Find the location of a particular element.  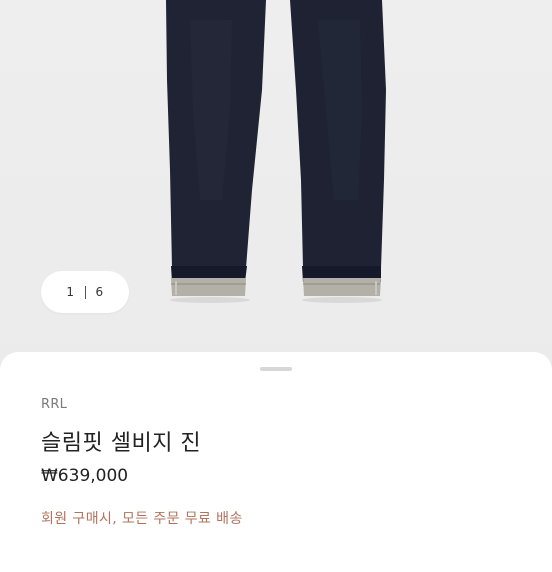

brand-name: RRL is located at coordinates (54, 404).